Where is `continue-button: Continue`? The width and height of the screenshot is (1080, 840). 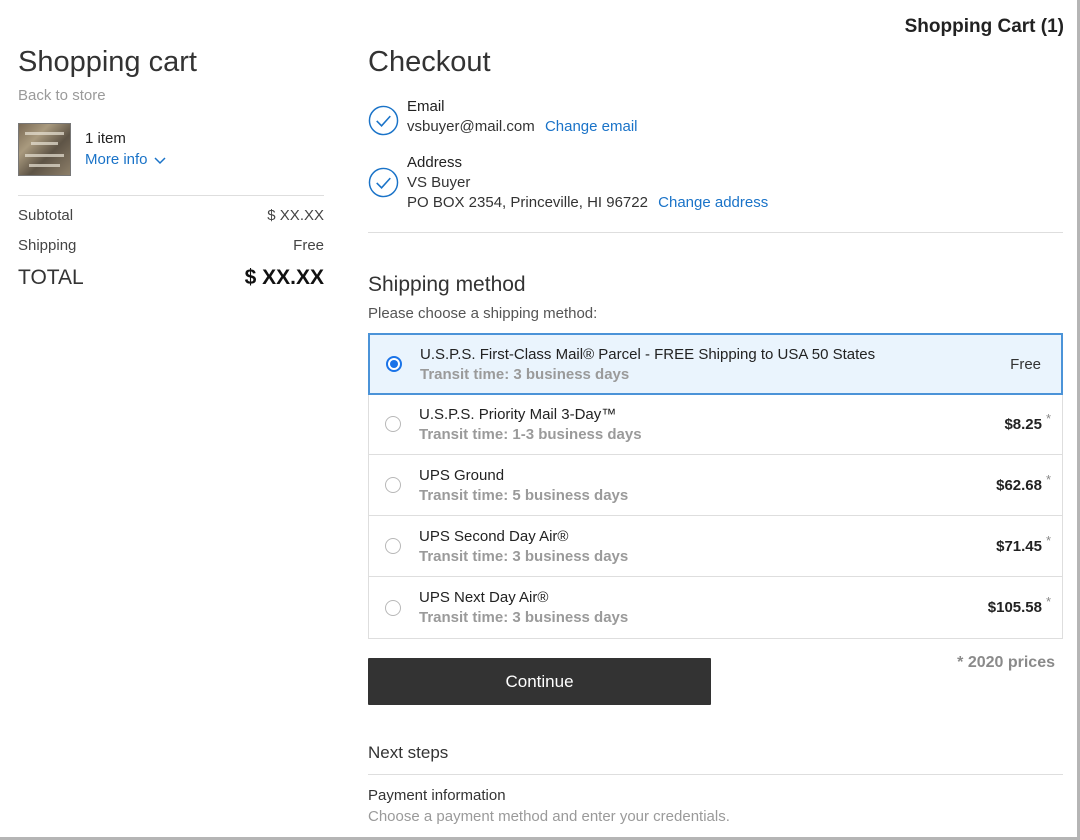 continue-button: Continue is located at coordinates (539, 681).